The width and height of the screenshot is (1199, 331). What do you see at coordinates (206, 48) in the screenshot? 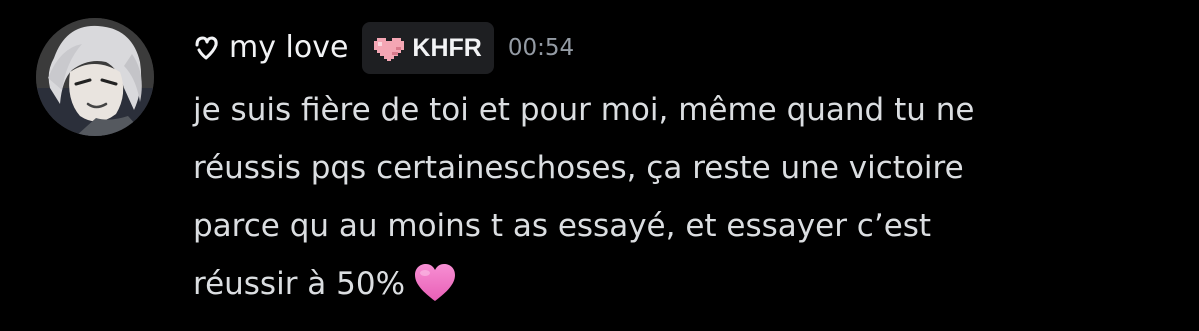
I see `heart-outline-glyph-icon` at bounding box center [206, 48].